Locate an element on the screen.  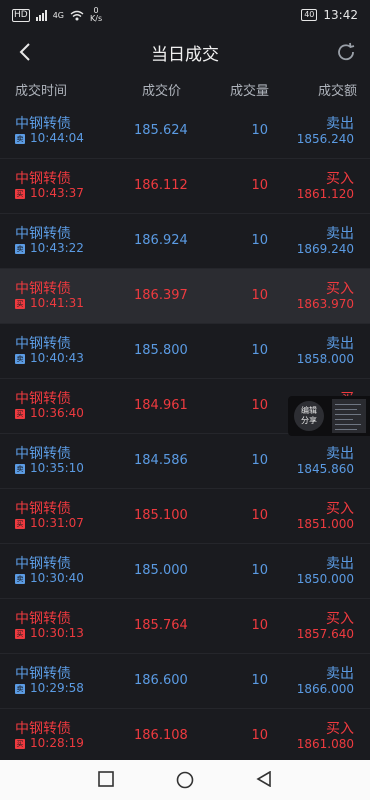
trade-row: 中钢转债买 10:31:07 185.100 10 买入 1851.000 is located at coordinates (185, 516).